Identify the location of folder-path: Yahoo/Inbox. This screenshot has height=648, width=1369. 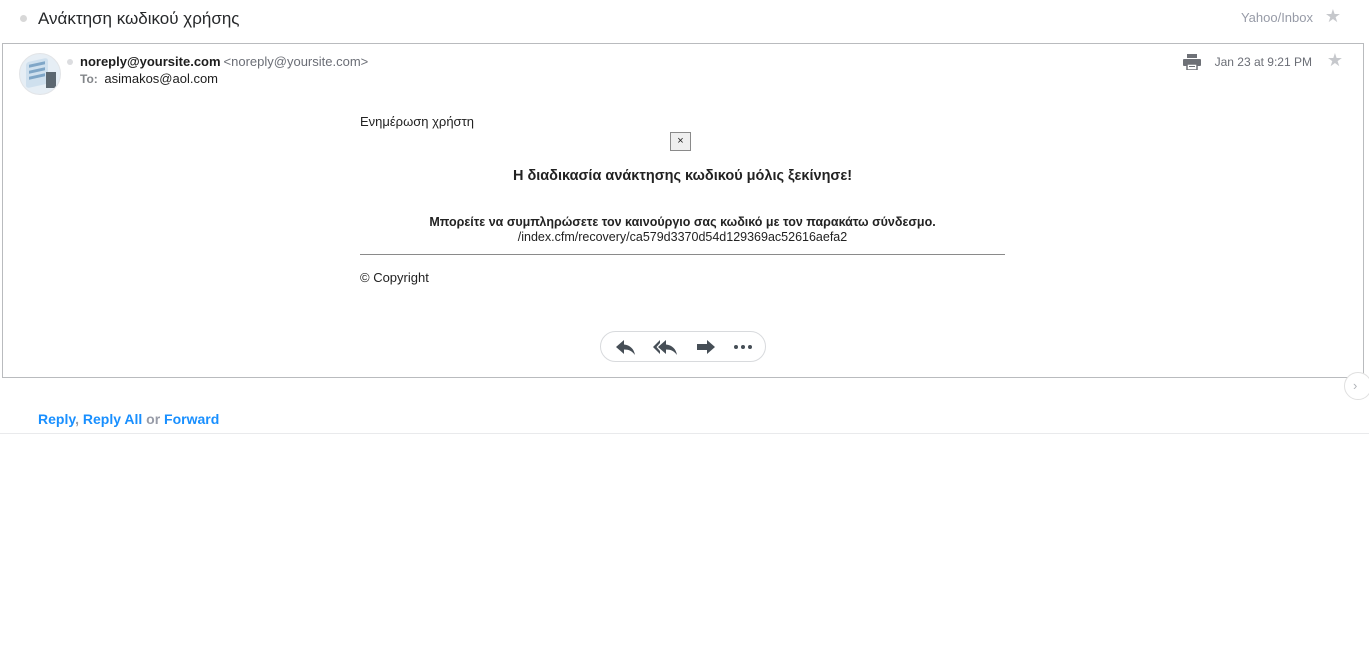
(1277, 17).